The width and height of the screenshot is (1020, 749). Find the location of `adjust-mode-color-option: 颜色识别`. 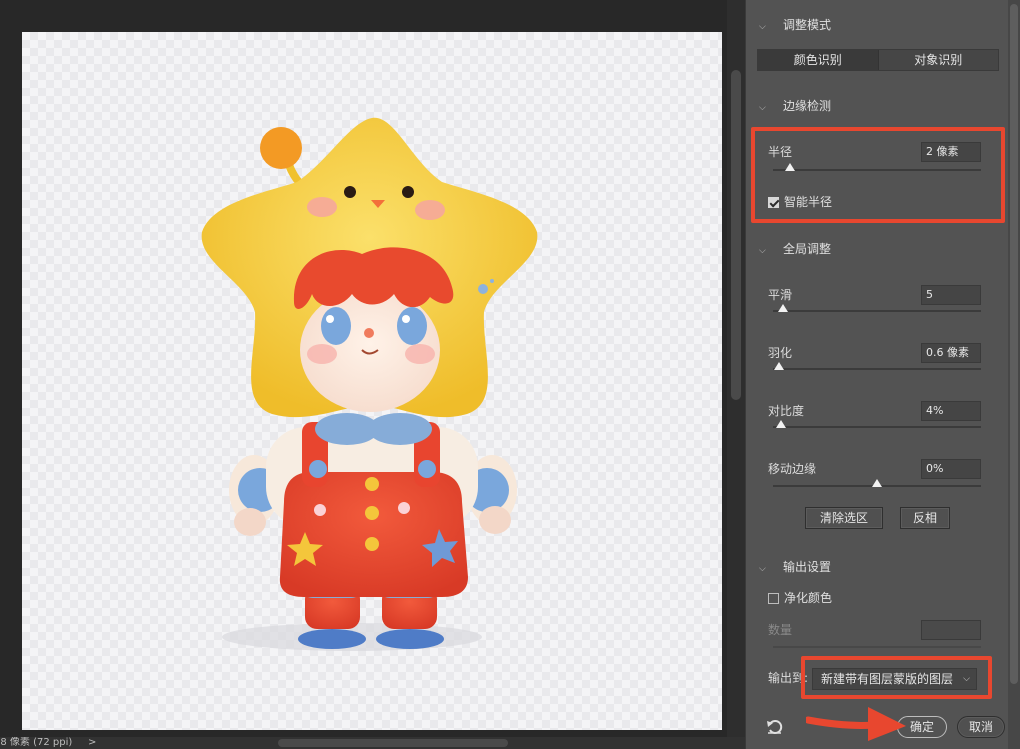

adjust-mode-color-option: 颜色识别 is located at coordinates (818, 60).